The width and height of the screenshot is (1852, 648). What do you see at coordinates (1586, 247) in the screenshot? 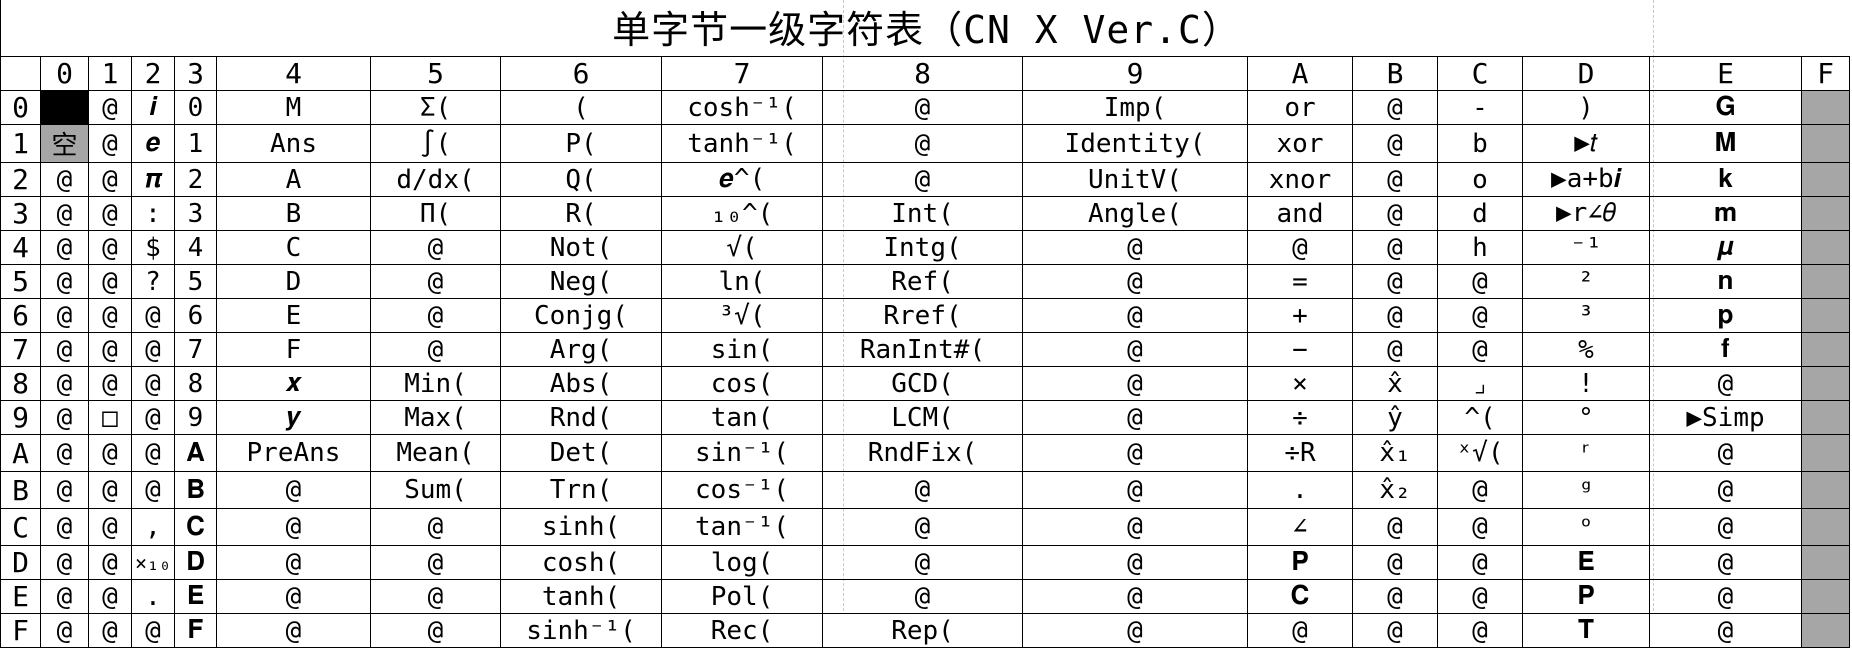
I see `char-cell: ⁻¹` at bounding box center [1586, 247].